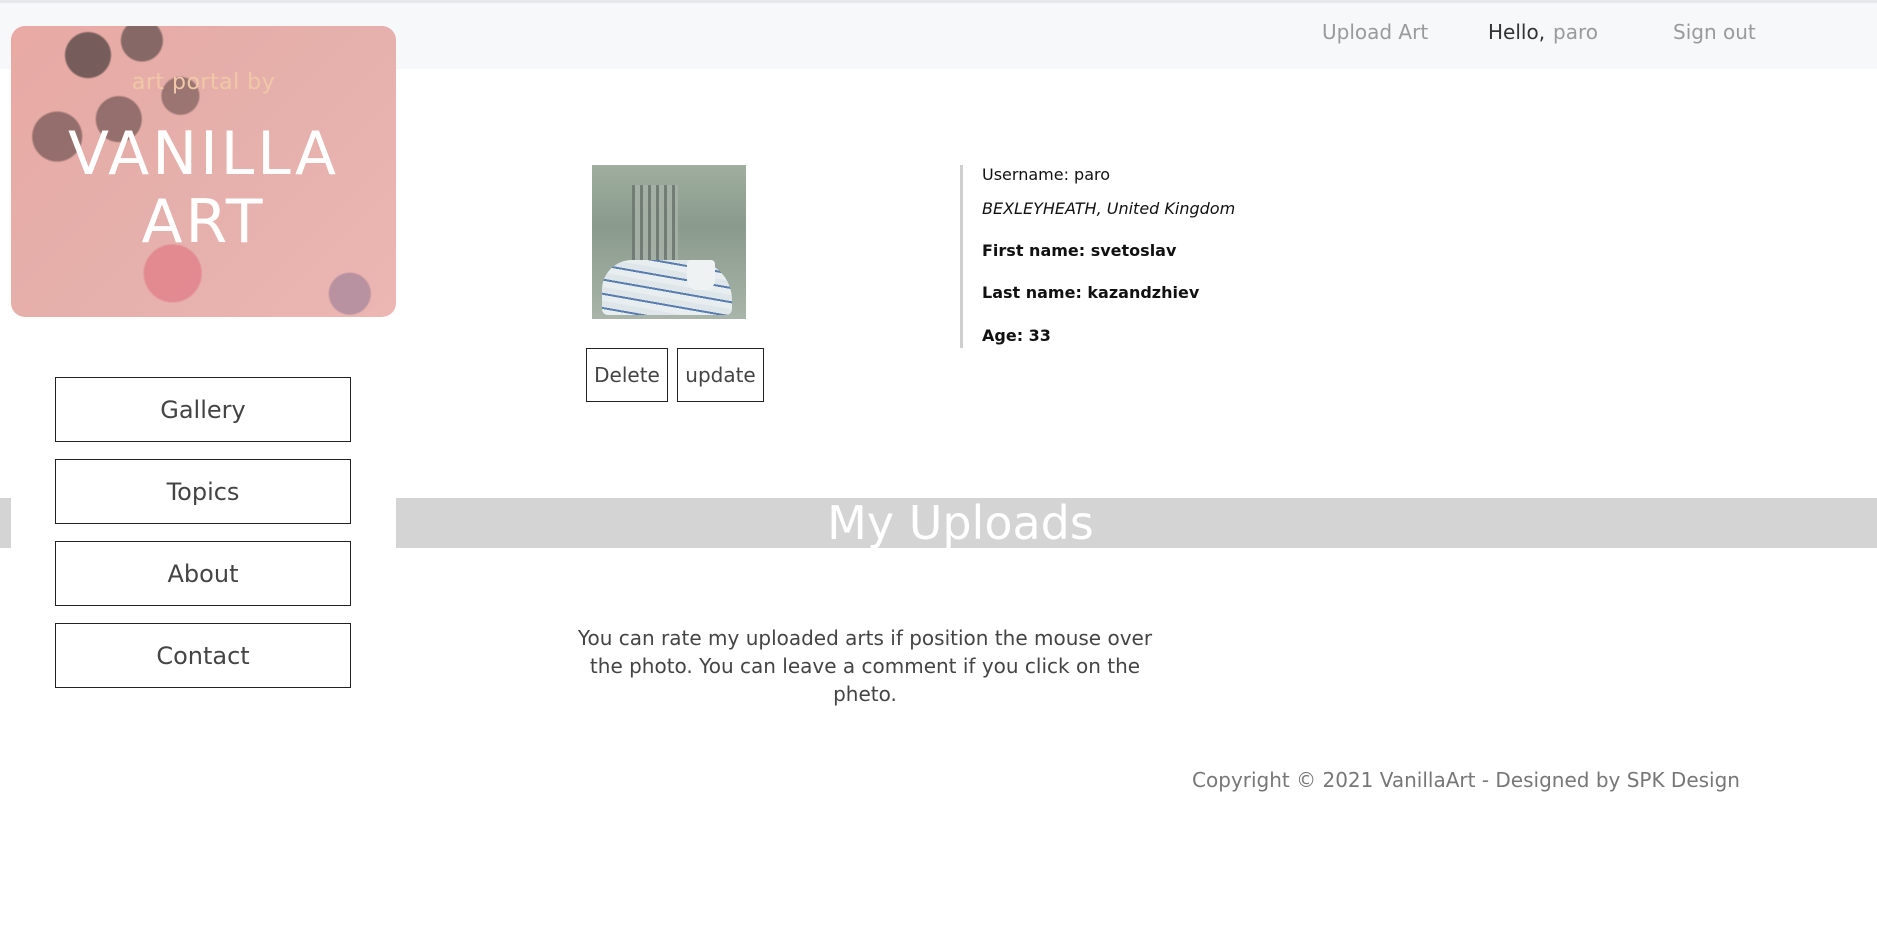  Describe the element at coordinates (669, 242) in the screenshot. I see `profile-avatar` at that location.